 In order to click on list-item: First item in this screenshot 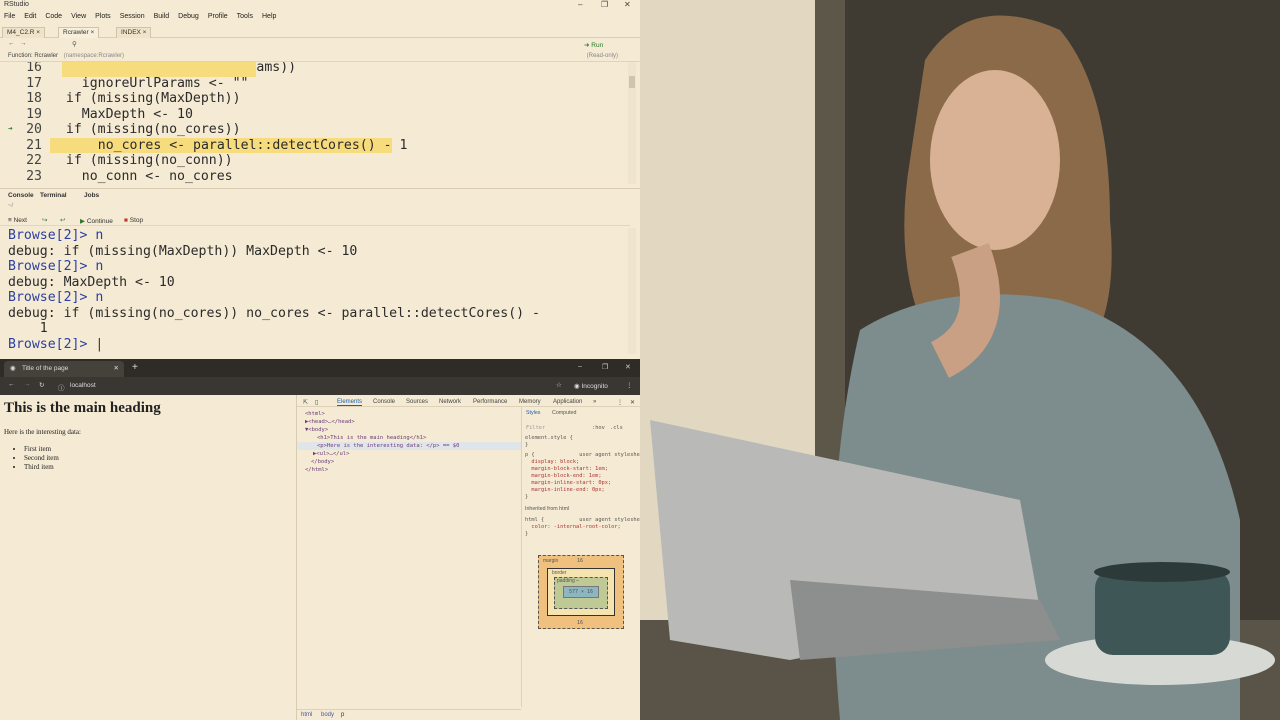, I will do `click(41, 449)`.